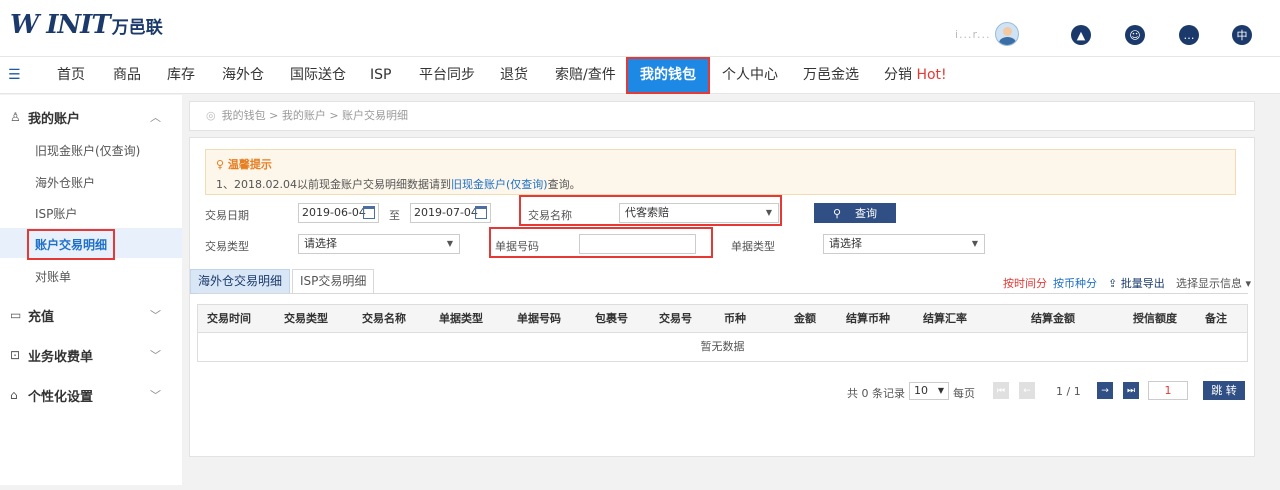 The width and height of the screenshot is (1280, 490). What do you see at coordinates (249, 164) in the screenshot?
I see `tip-title-text: 温馨提示` at bounding box center [249, 164].